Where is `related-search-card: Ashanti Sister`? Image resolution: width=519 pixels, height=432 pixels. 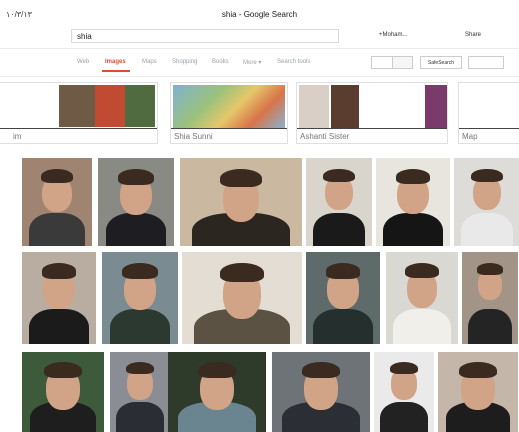 related-search-card: Ashanti Sister is located at coordinates (372, 113).